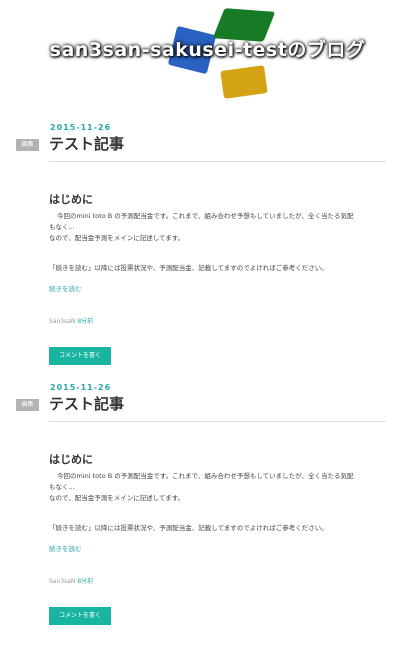 The width and height of the screenshot is (415, 647). Describe the element at coordinates (244, 82) in the screenshot. I see `logo-yellow-tile` at that location.